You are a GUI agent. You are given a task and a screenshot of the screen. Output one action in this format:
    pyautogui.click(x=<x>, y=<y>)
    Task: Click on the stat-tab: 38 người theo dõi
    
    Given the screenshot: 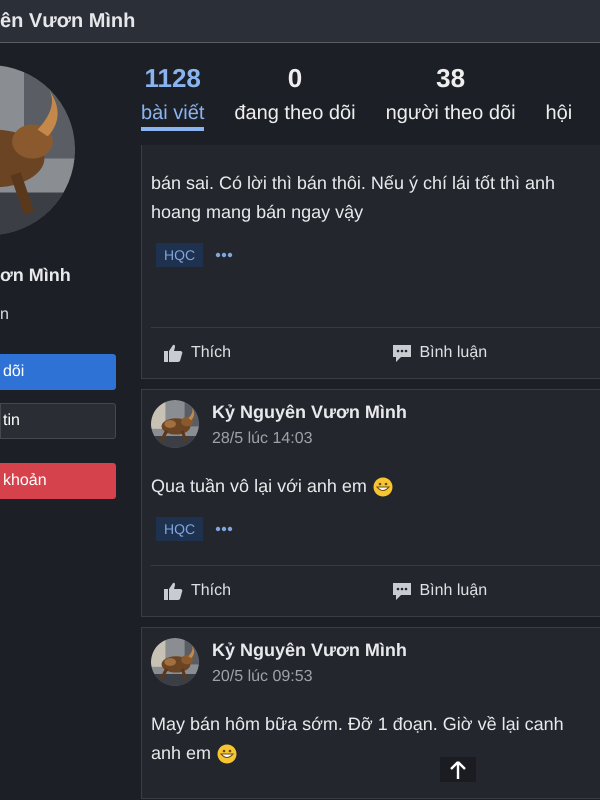 What is the action you would take?
    pyautogui.click(x=451, y=94)
    